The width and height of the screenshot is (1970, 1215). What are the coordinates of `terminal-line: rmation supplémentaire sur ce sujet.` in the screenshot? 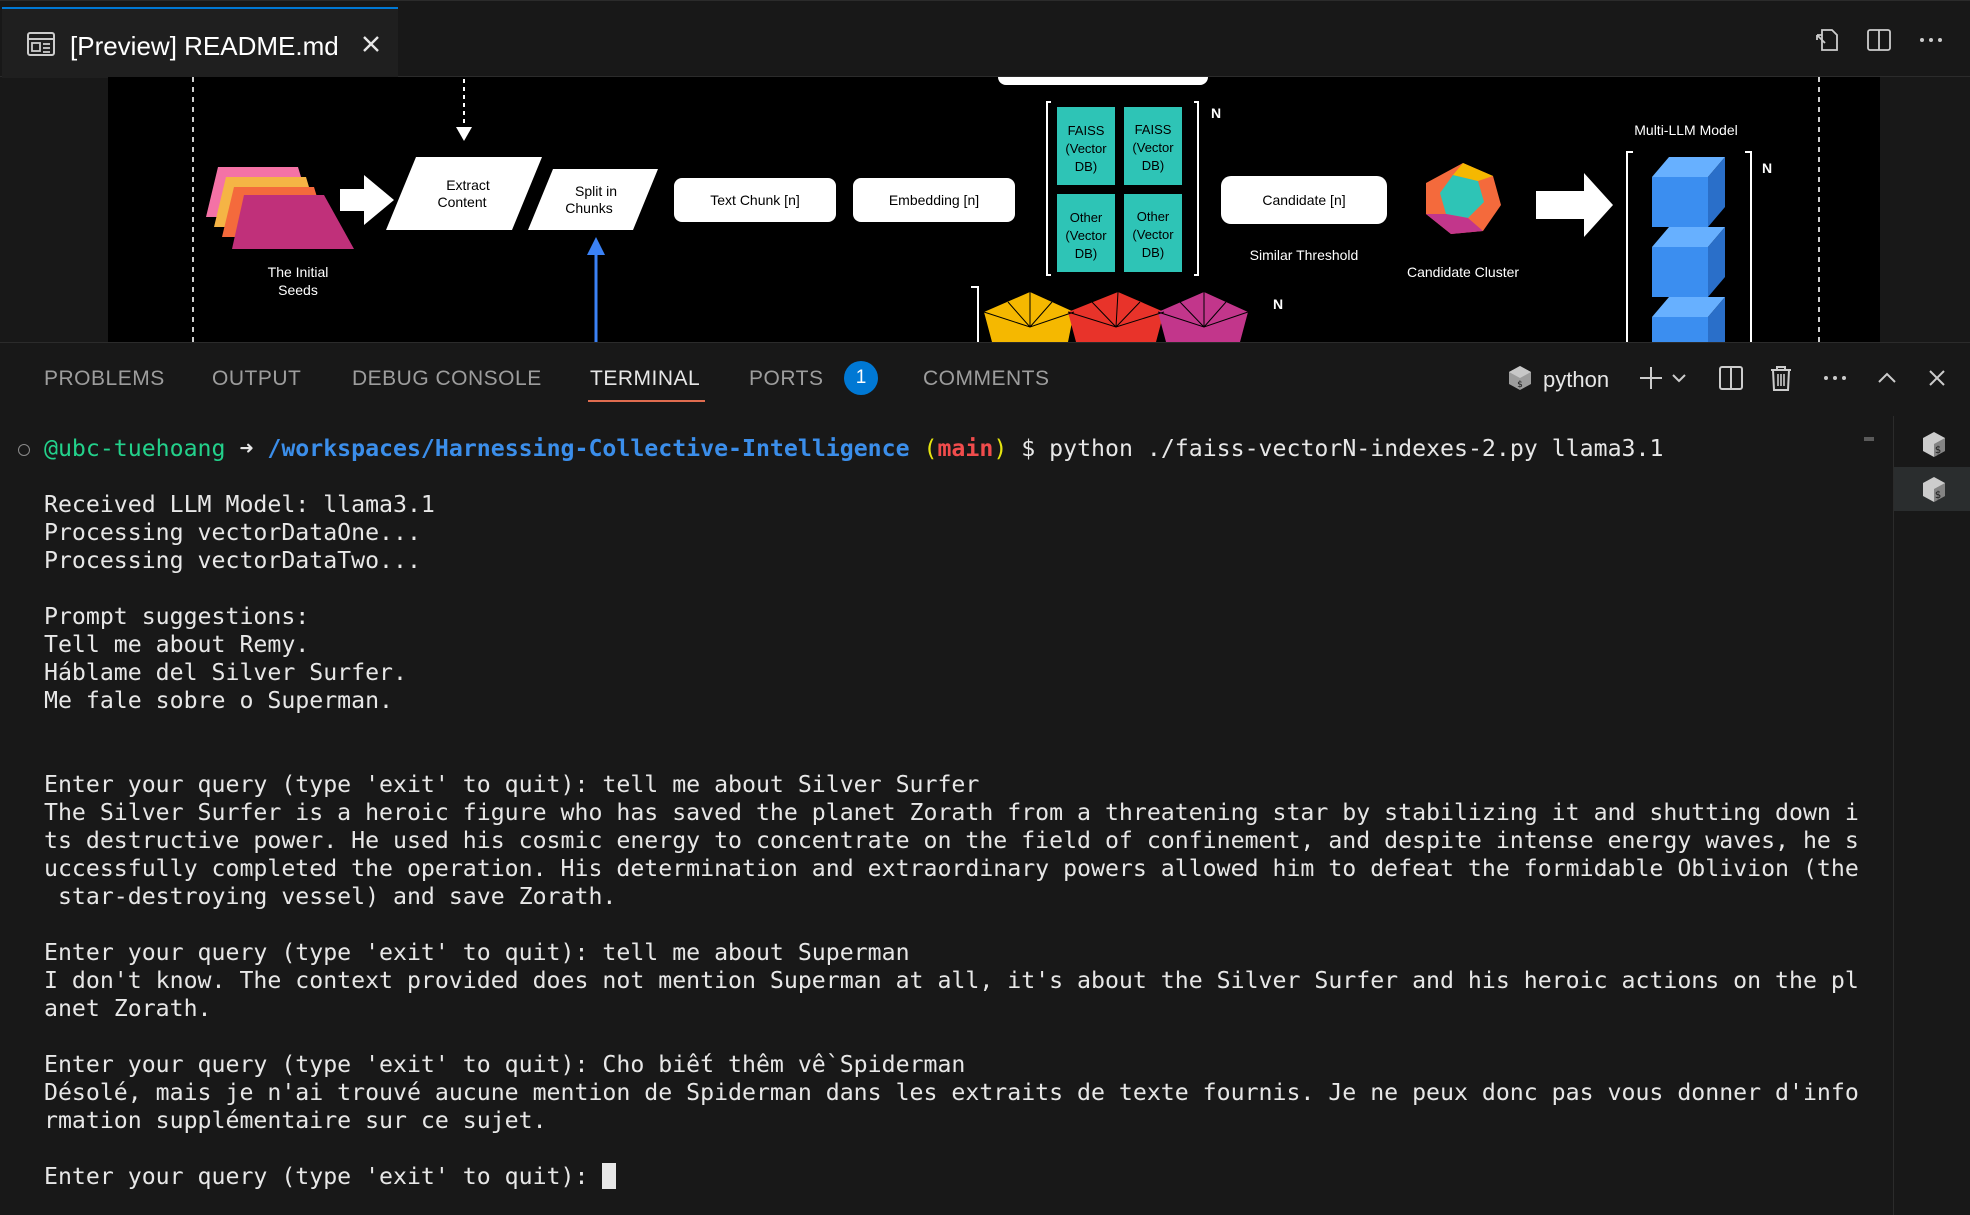 It's located at (295, 1120).